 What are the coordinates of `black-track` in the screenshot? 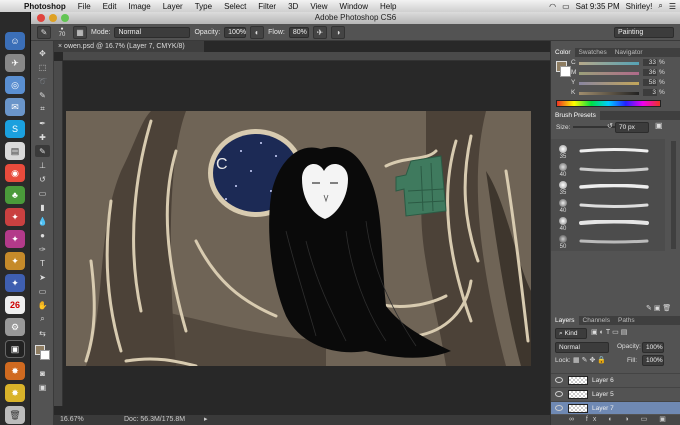 It's located at (609, 93).